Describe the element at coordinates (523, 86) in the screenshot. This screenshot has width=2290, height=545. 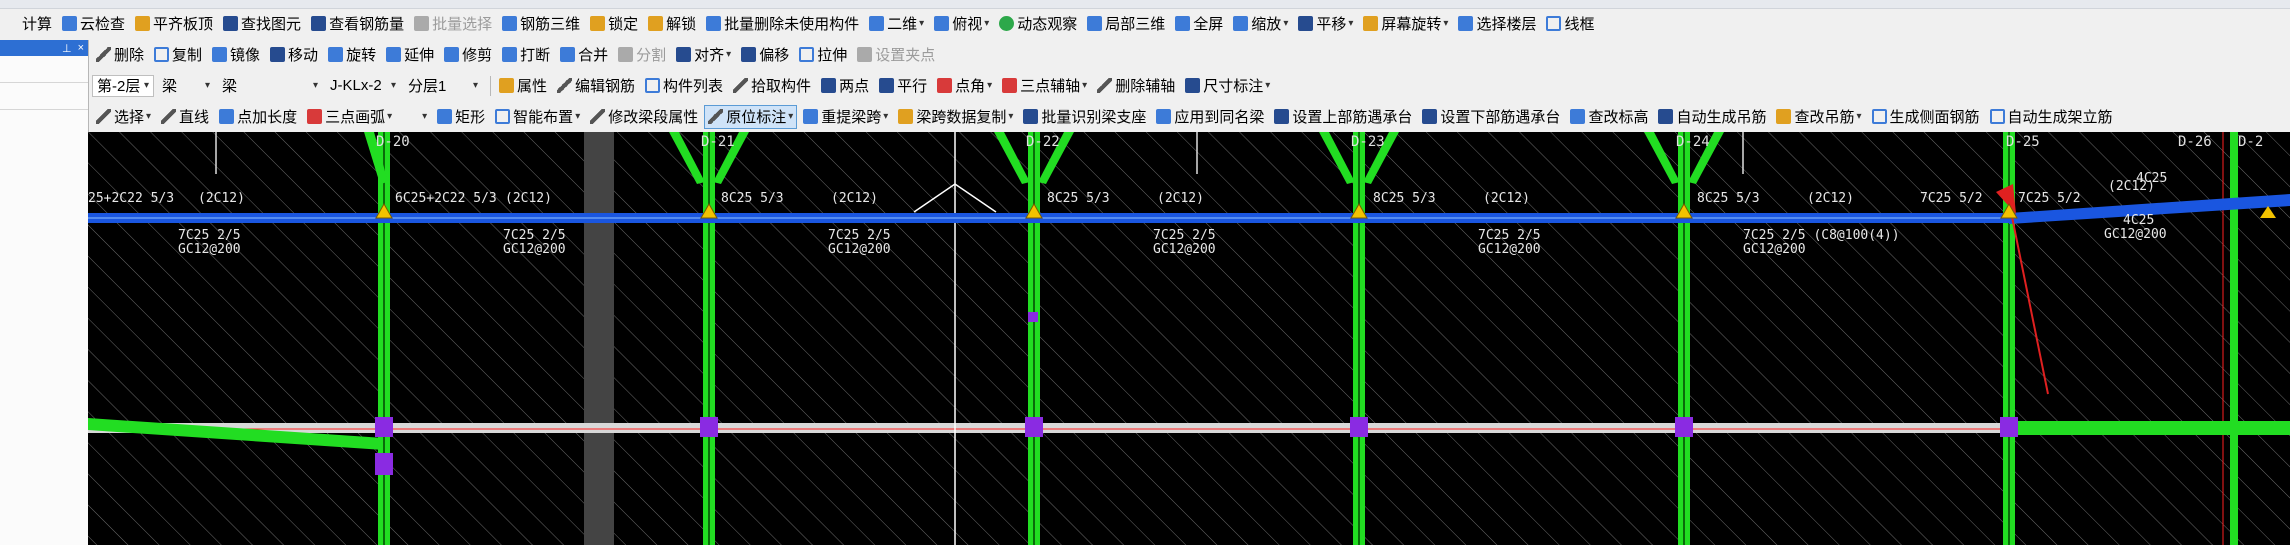
I see `properties-button: 属性` at that location.